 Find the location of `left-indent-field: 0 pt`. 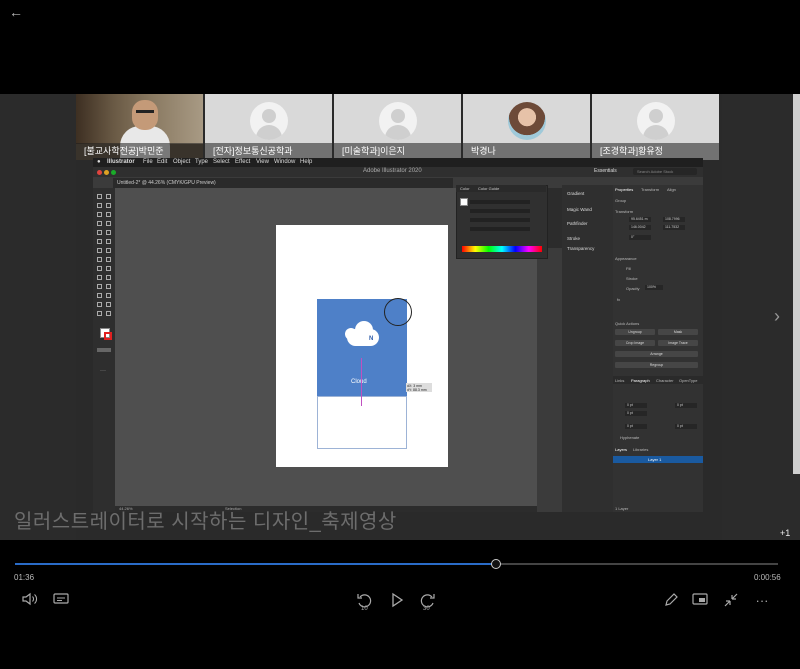

left-indent-field: 0 pt is located at coordinates (636, 405).